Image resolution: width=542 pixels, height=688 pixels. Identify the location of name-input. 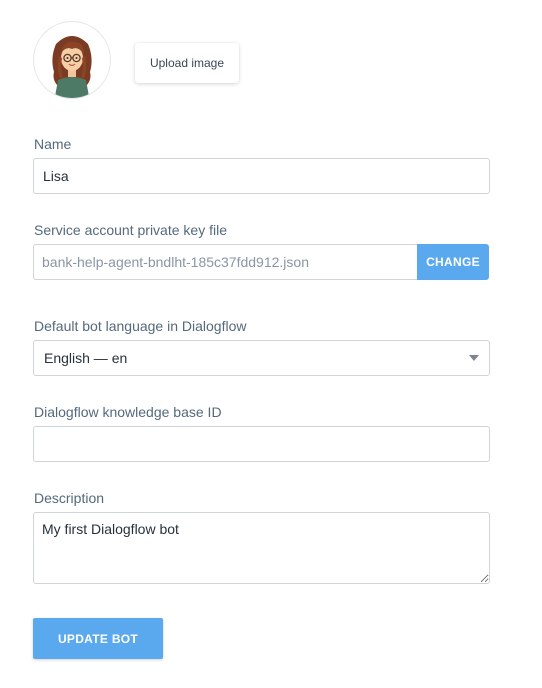
(261, 176).